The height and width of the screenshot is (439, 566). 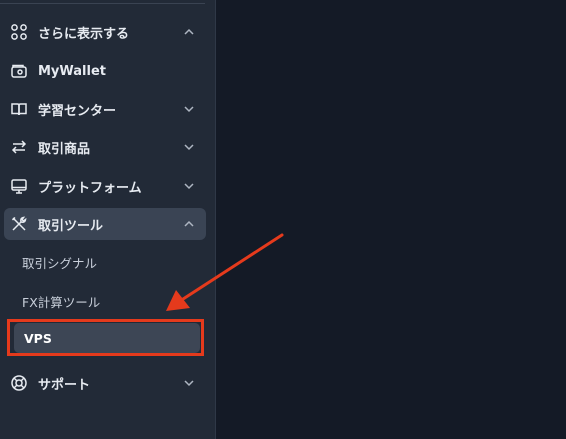 I want to click on sidebar-item-mywallet: MyWallet, so click(x=105, y=71).